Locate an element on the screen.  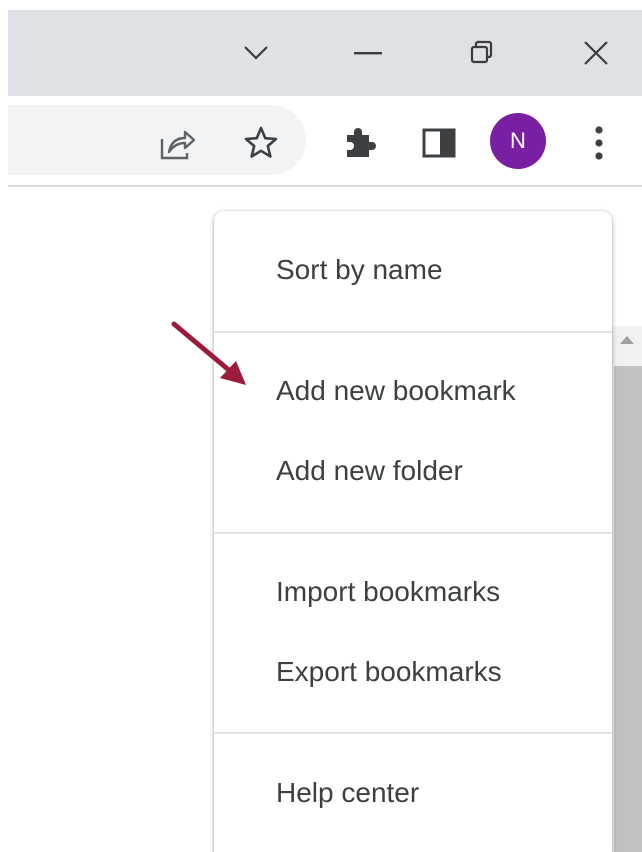
tab-search-button is located at coordinates (256, 53).